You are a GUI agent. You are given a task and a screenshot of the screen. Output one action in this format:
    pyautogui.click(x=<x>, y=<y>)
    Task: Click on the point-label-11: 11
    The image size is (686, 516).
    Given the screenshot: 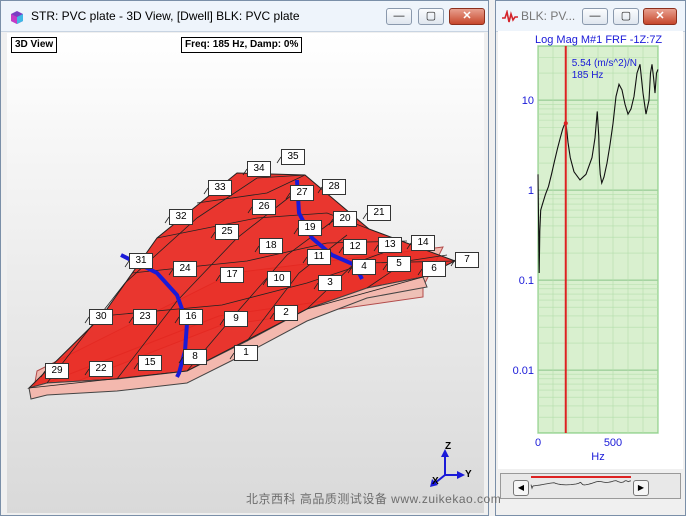 What is the action you would take?
    pyautogui.click(x=319, y=257)
    